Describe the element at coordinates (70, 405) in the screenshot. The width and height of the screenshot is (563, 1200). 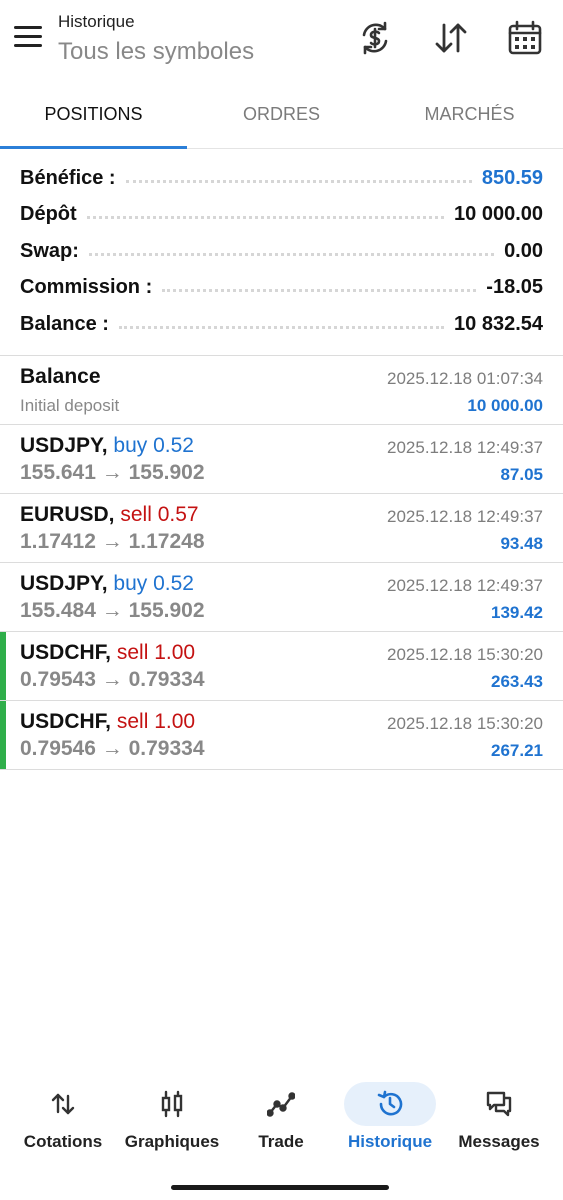
I see `deal-comment: Initial deposit` at that location.